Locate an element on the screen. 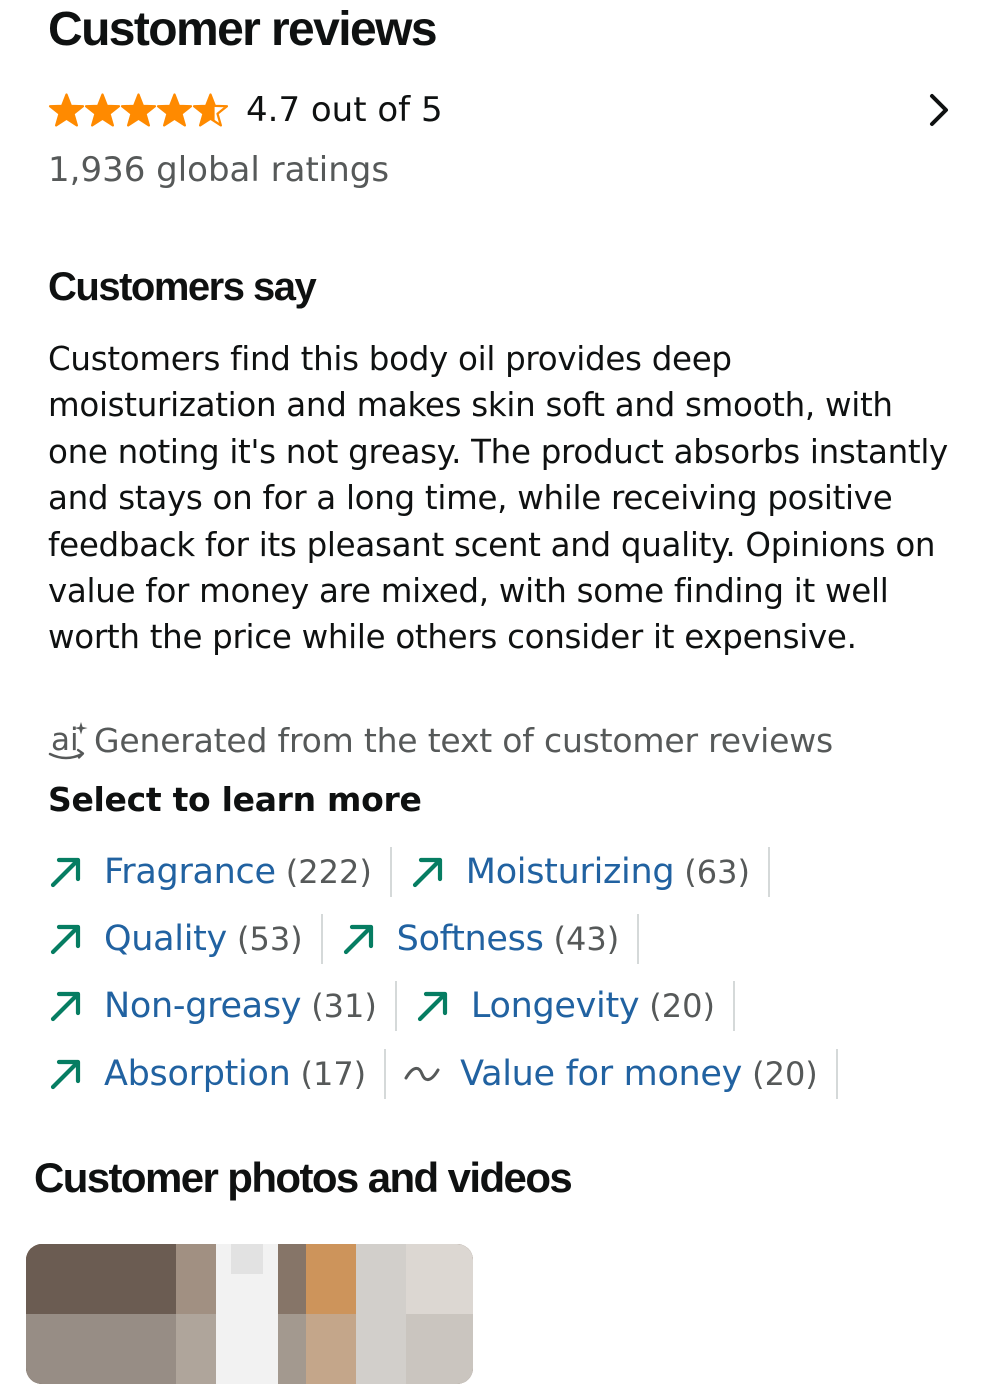 Image resolution: width=1000 pixels, height=1384 pixels. aspect-chip: Softness (43) is located at coordinates (490, 938).